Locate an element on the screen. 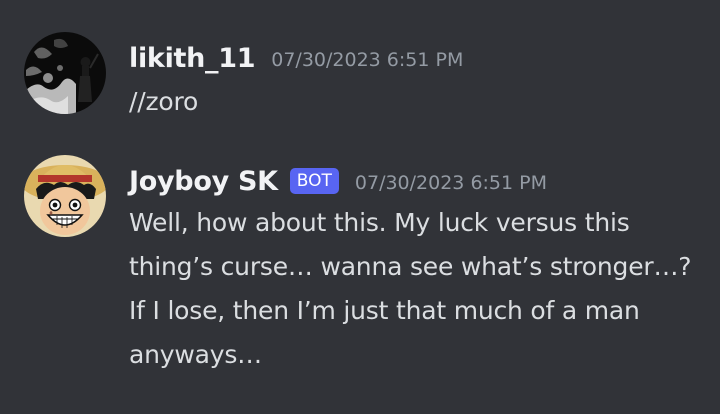  message-content: //zoro is located at coordinates (164, 101).